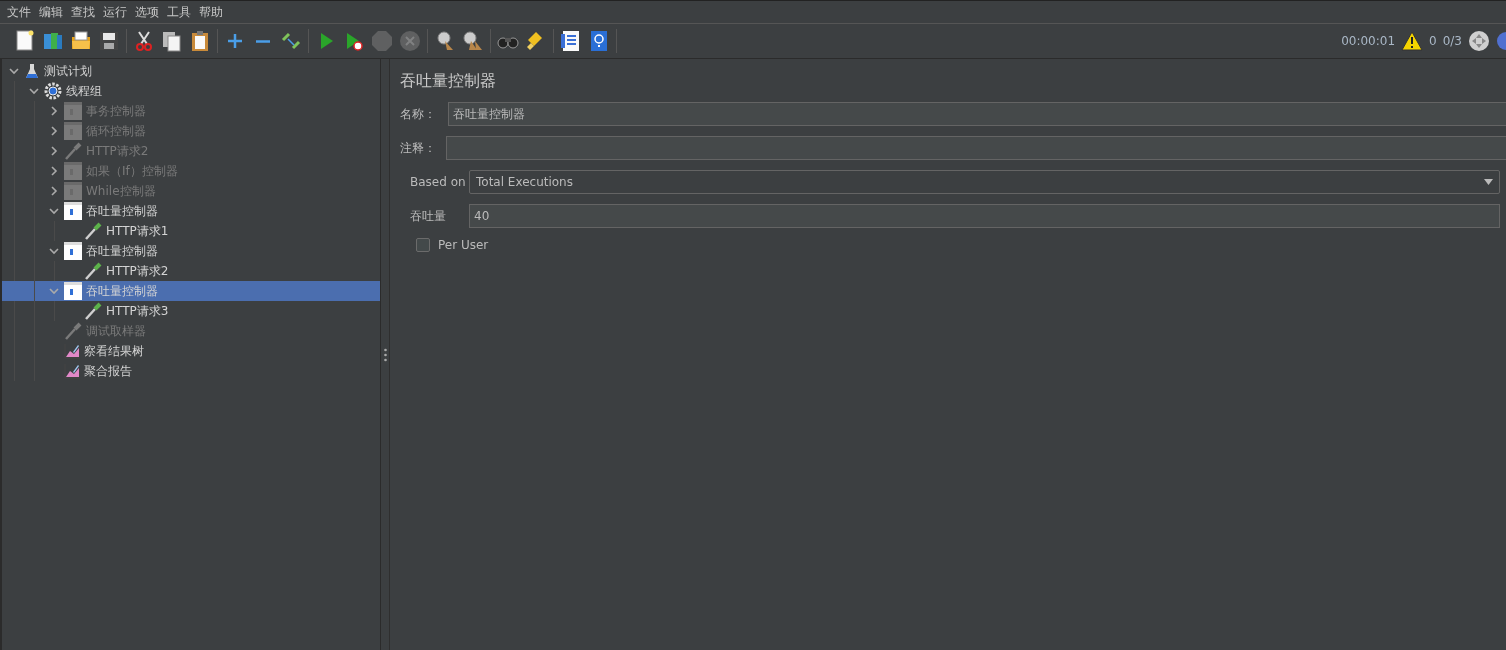  What do you see at coordinates (423, 245) in the screenshot?
I see `checkbox` at bounding box center [423, 245].